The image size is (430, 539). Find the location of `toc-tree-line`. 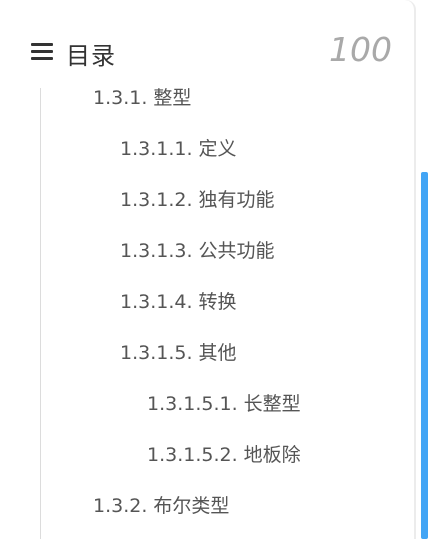

toc-tree-line is located at coordinates (40, 313).